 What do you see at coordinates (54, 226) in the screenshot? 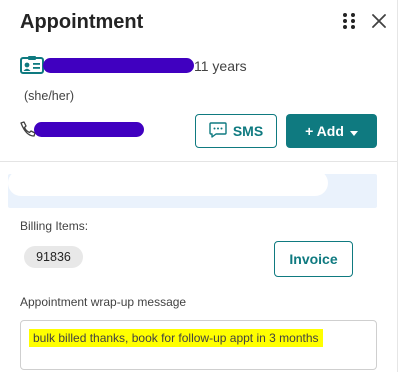
I see `billing-items-label: Billing Items:` at bounding box center [54, 226].